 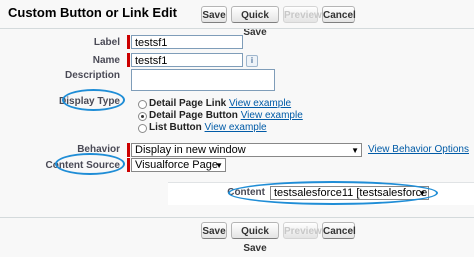 What do you see at coordinates (220, 103) in the screenshot?
I see `radio-label-detail-page-link: Detail Page Link View example` at bounding box center [220, 103].